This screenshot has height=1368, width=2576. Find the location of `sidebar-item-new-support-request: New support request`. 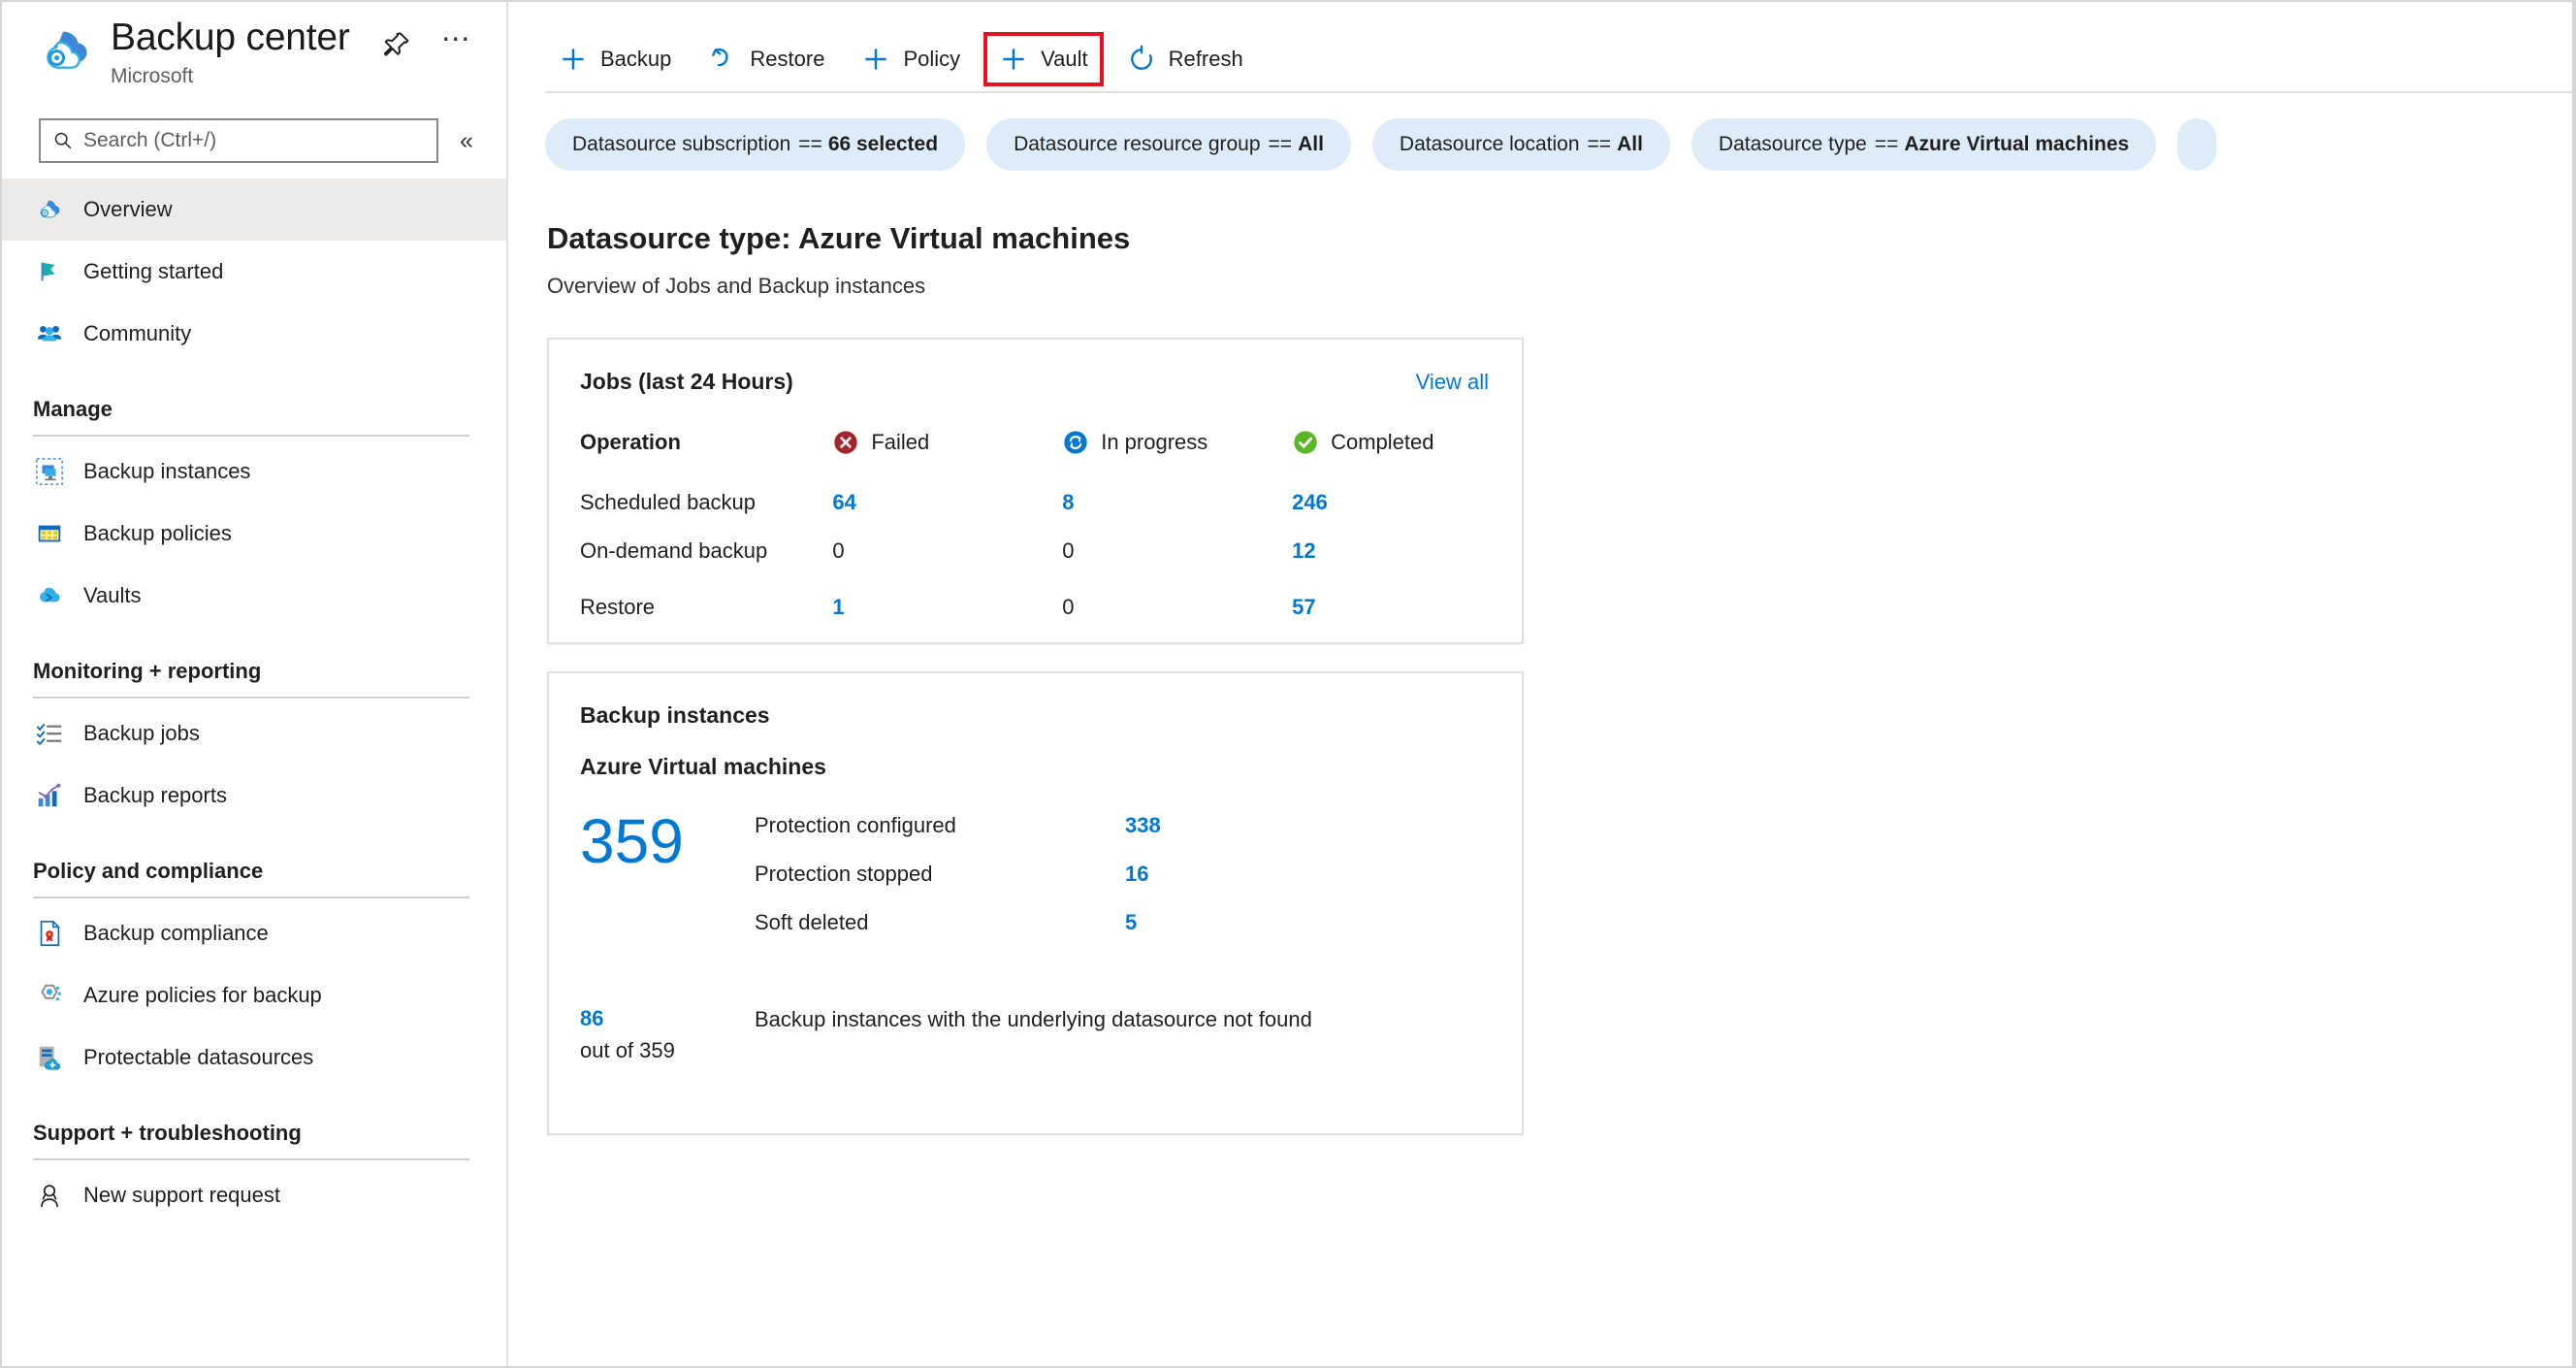

sidebar-item-new-support-request: New support request is located at coordinates (254, 1195).